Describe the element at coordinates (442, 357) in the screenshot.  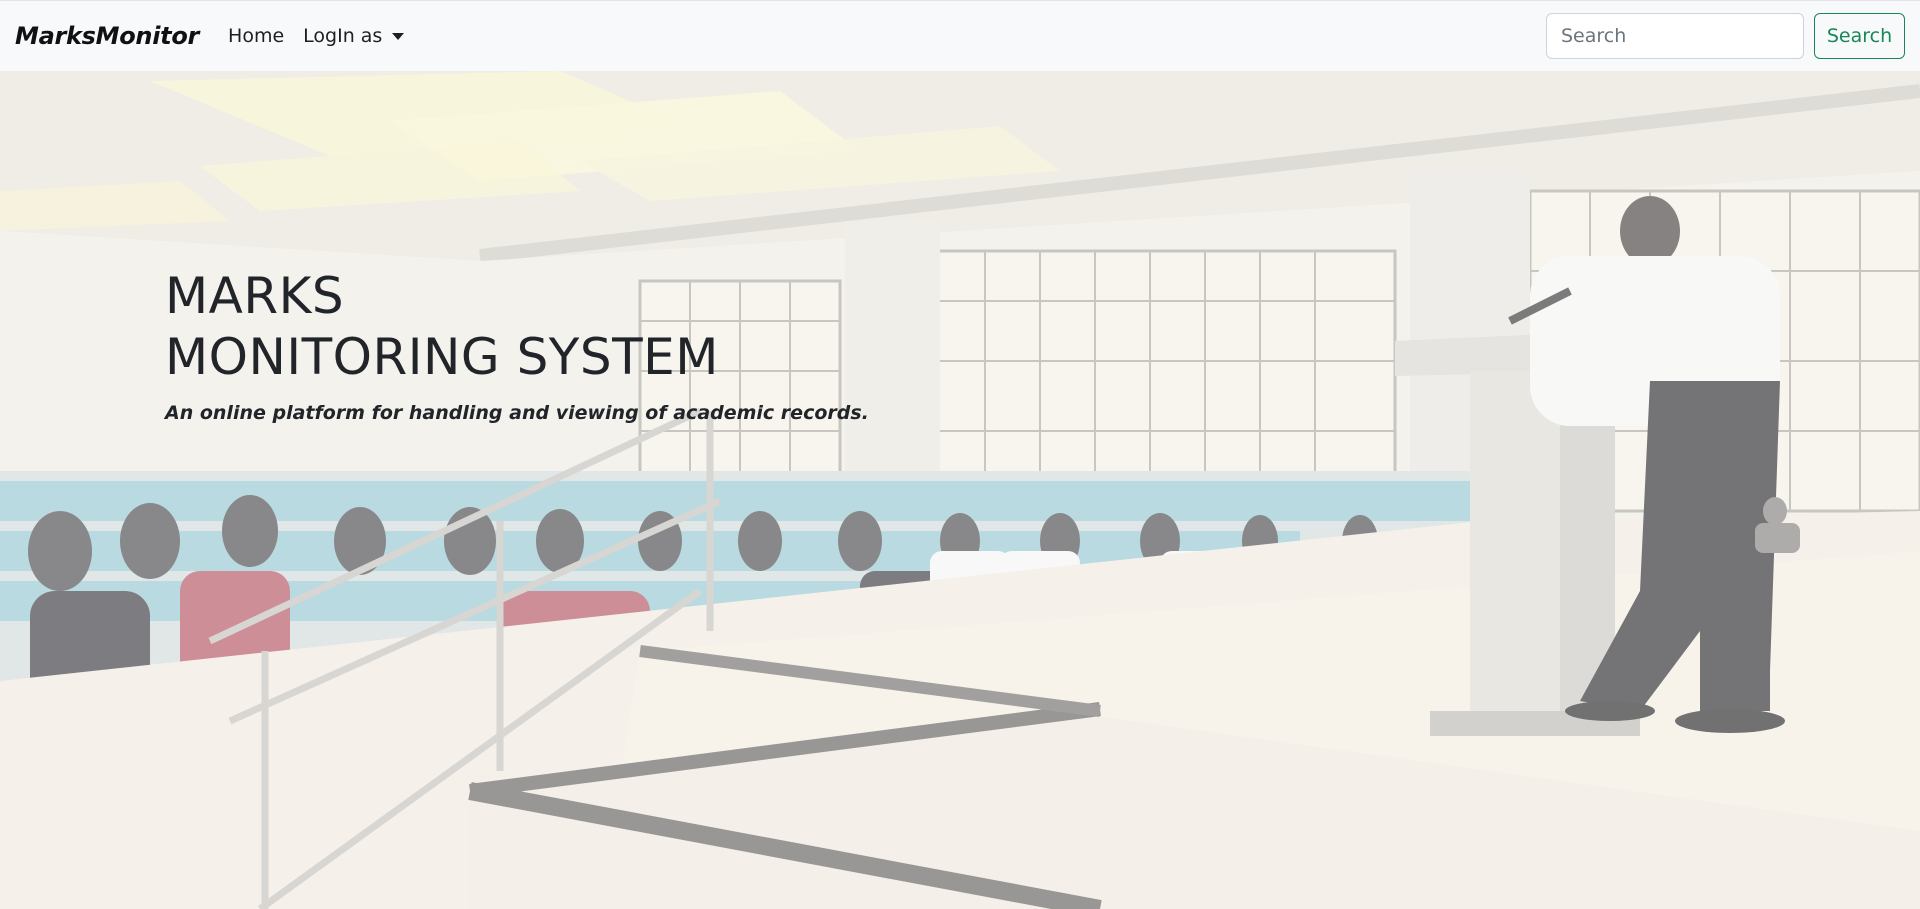
I see `hero-title-line-2: MONITORING SYSTEM` at that location.